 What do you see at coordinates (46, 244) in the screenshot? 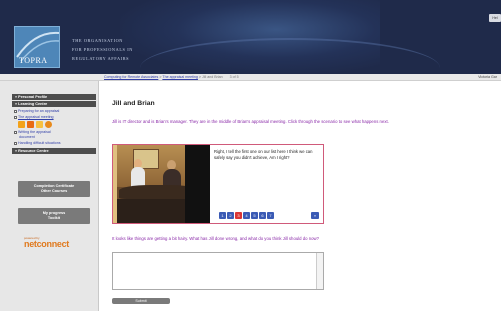
I see `netconnect-logo: netconnect` at bounding box center [46, 244].